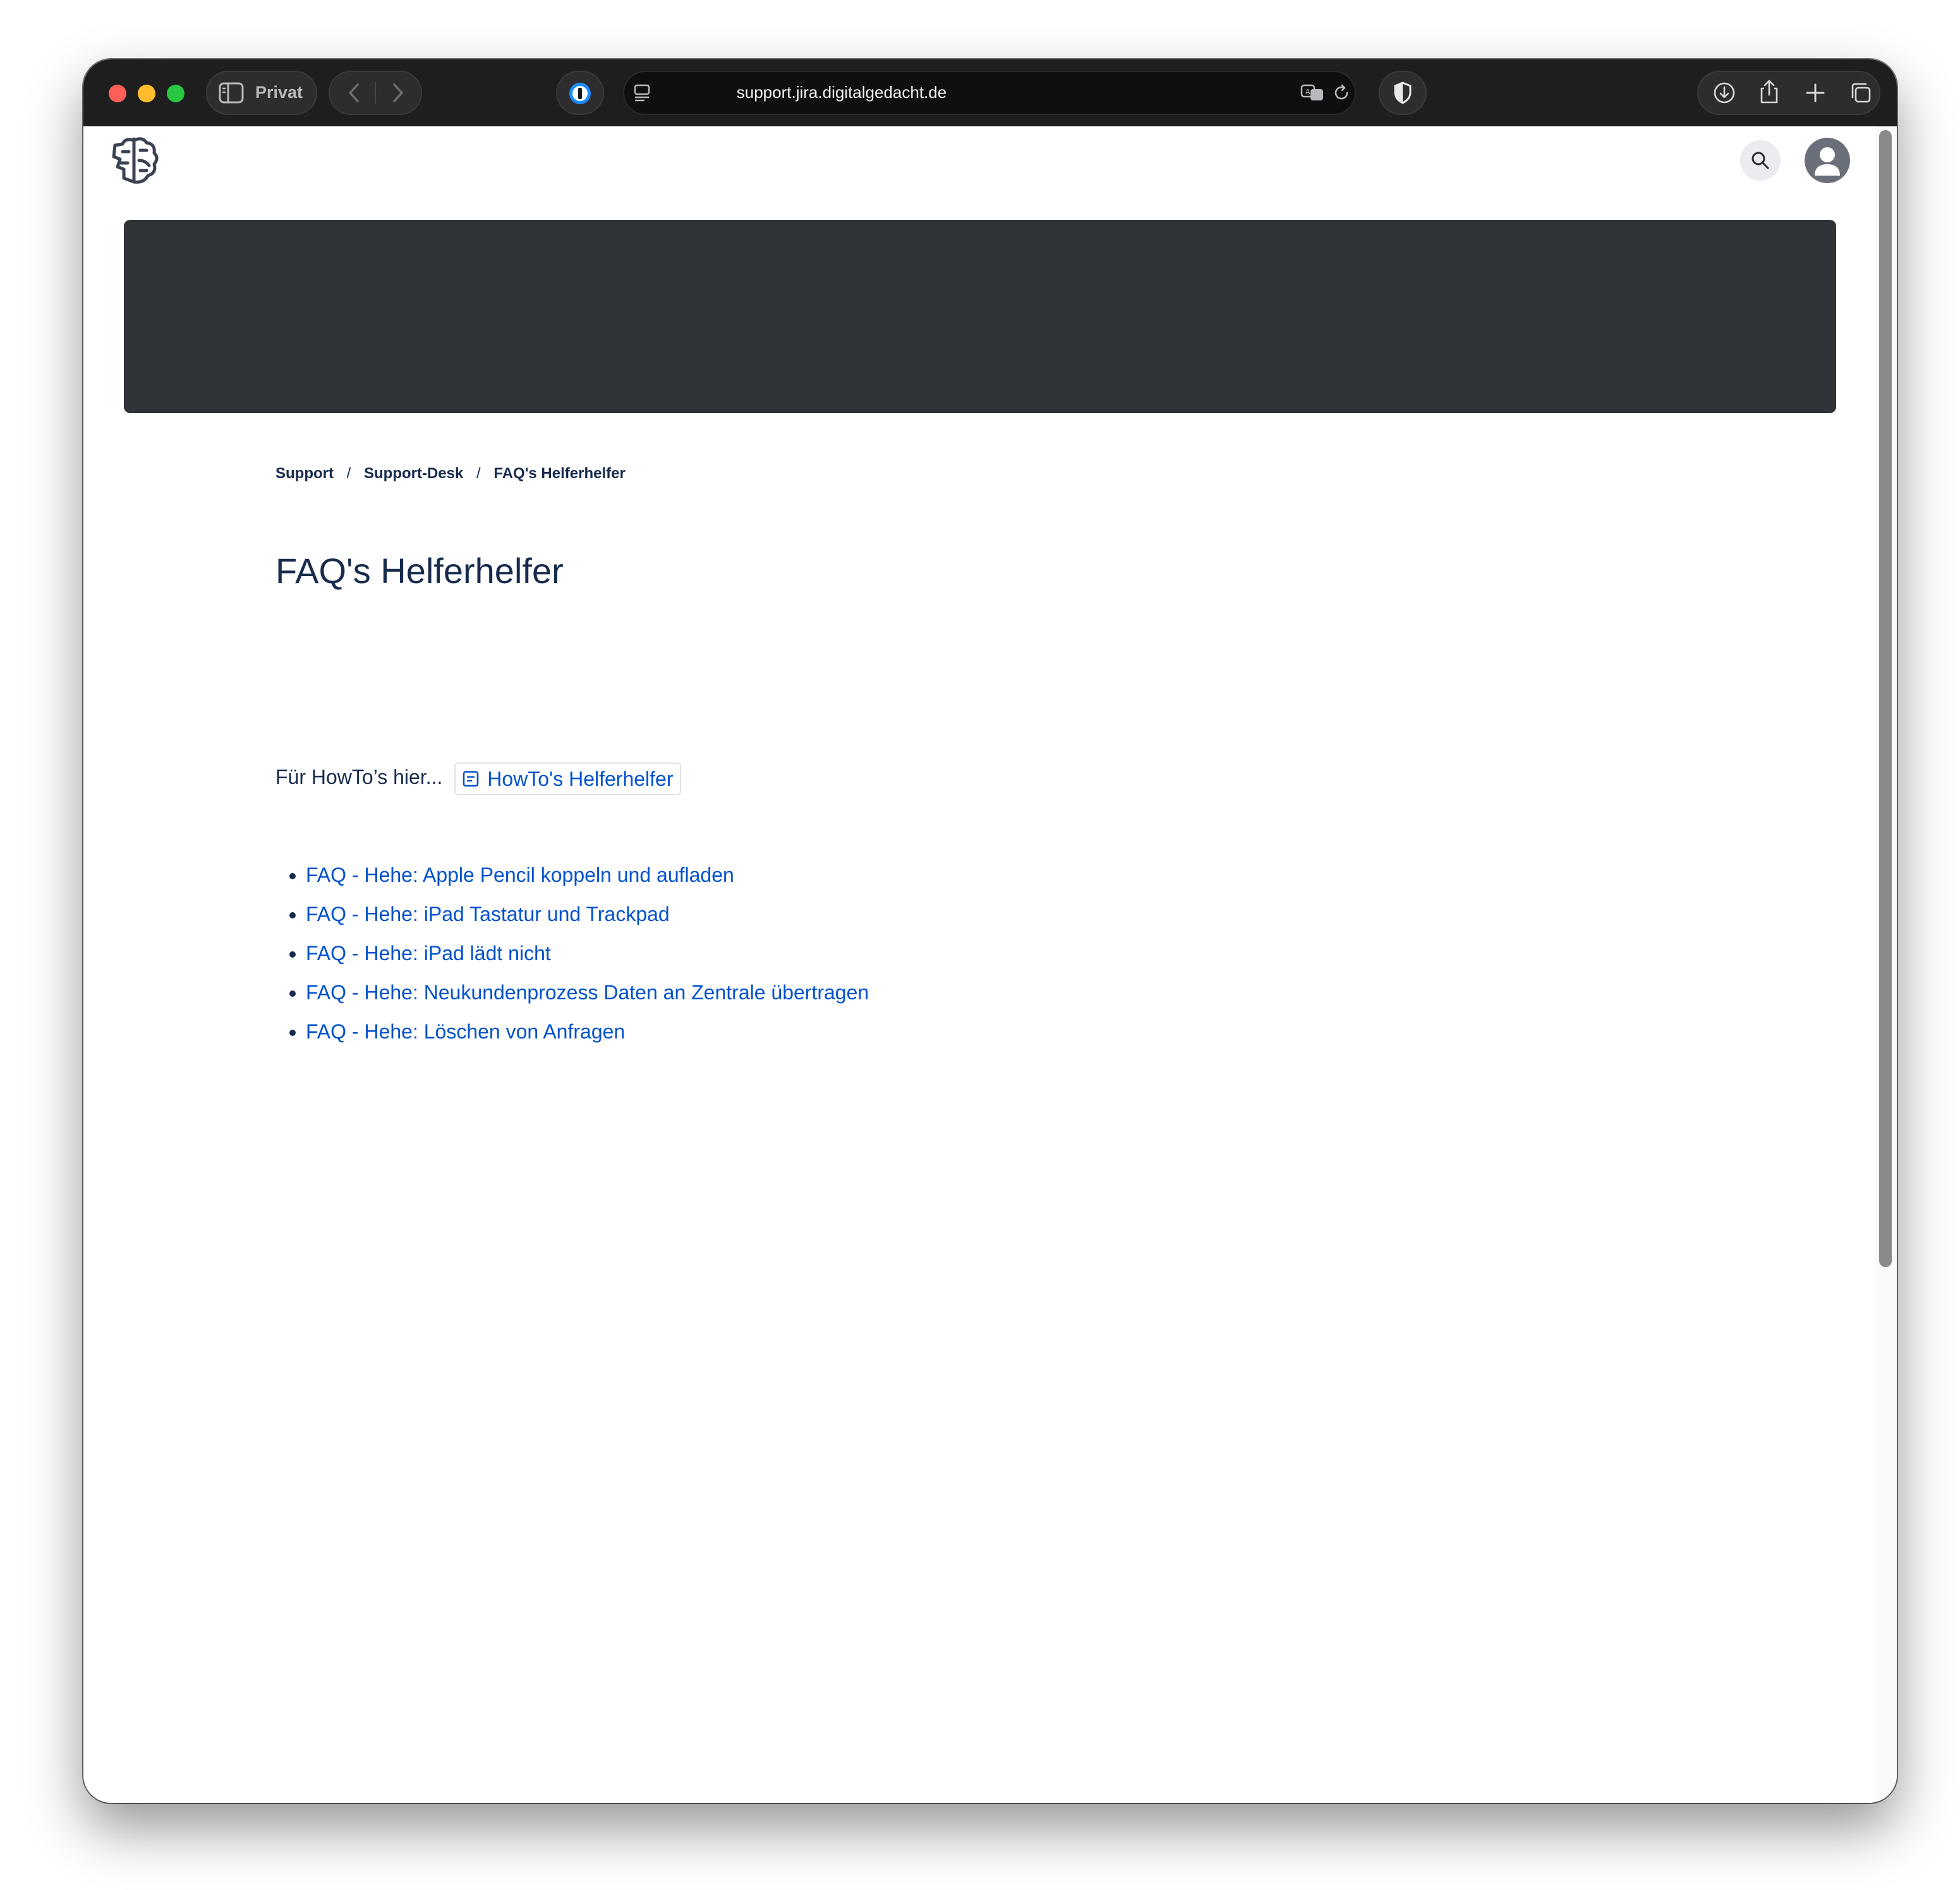 The image size is (1960, 1890). What do you see at coordinates (419, 571) in the screenshot?
I see `page-title: FAQ's Helferhelfer` at bounding box center [419, 571].